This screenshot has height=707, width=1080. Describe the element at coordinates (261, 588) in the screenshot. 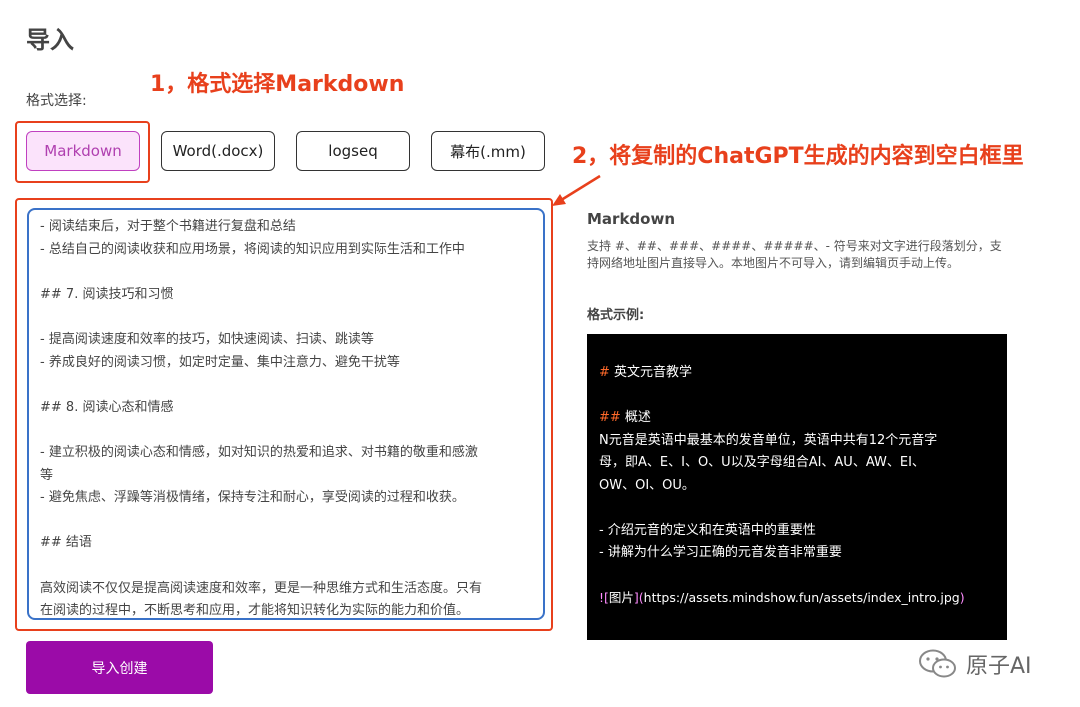

I see `editor-line: 高效阅读不仅仅是提高阅读速度和效率，更是一种思维方式和生活态度。只有` at that location.